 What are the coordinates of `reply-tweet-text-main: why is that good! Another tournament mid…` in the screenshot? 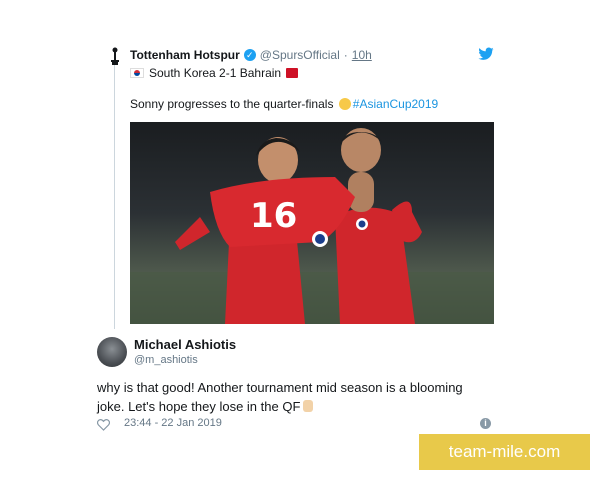 It's located at (280, 397).